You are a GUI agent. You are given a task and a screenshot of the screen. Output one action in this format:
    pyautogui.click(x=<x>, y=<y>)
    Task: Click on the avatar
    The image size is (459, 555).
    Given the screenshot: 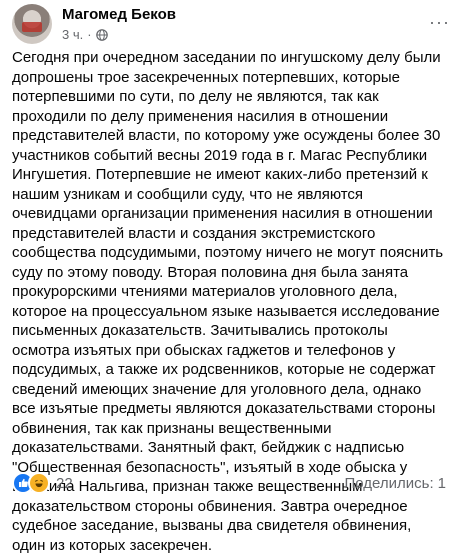 What is the action you would take?
    pyautogui.click(x=32, y=24)
    